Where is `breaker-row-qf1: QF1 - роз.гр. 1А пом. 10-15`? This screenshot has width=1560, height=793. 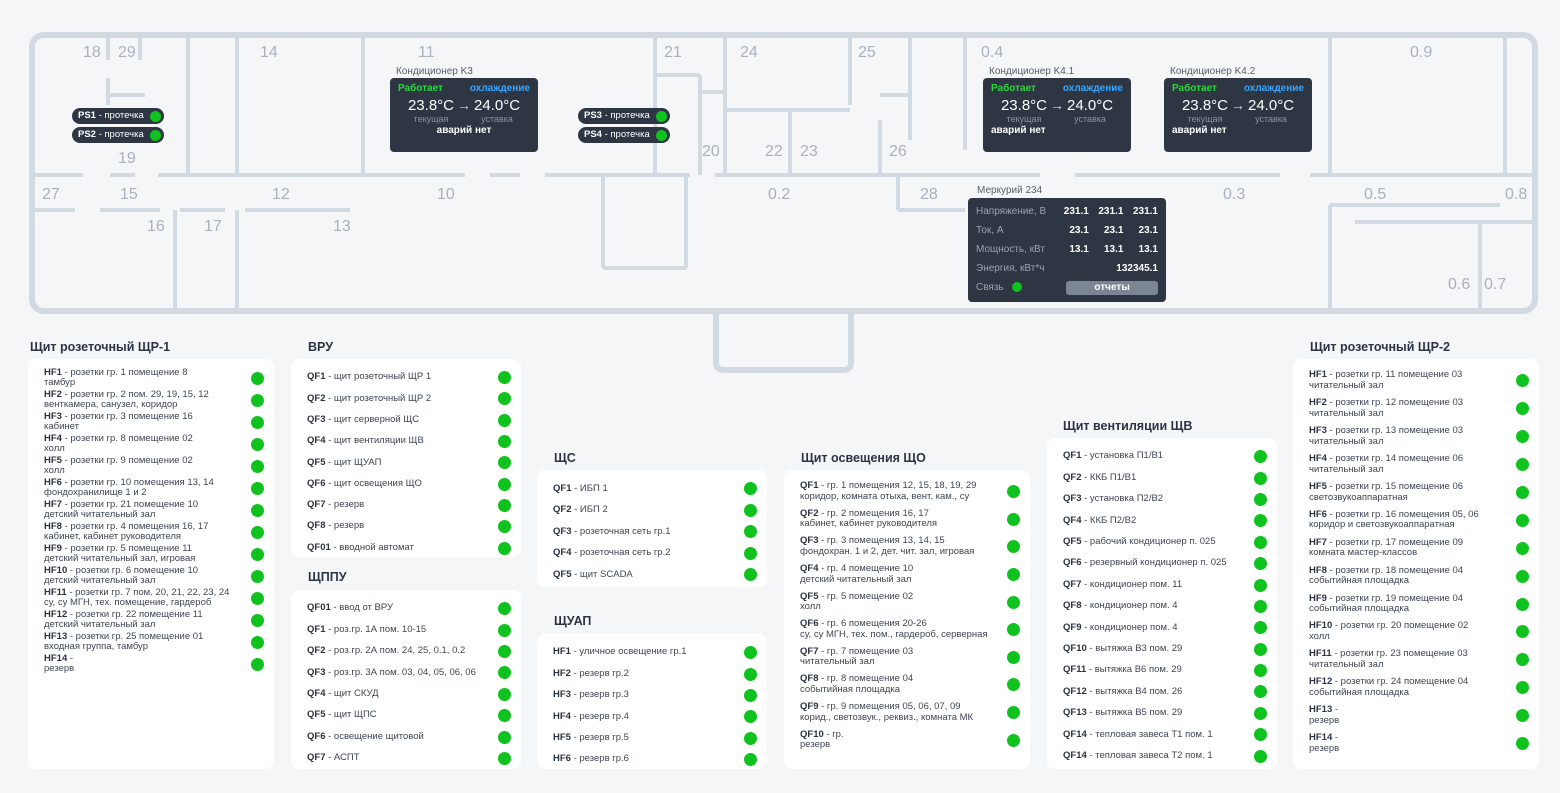
breaker-row-qf1: QF1 - роз.гр. 1А пом. 10-15 is located at coordinates (409, 629).